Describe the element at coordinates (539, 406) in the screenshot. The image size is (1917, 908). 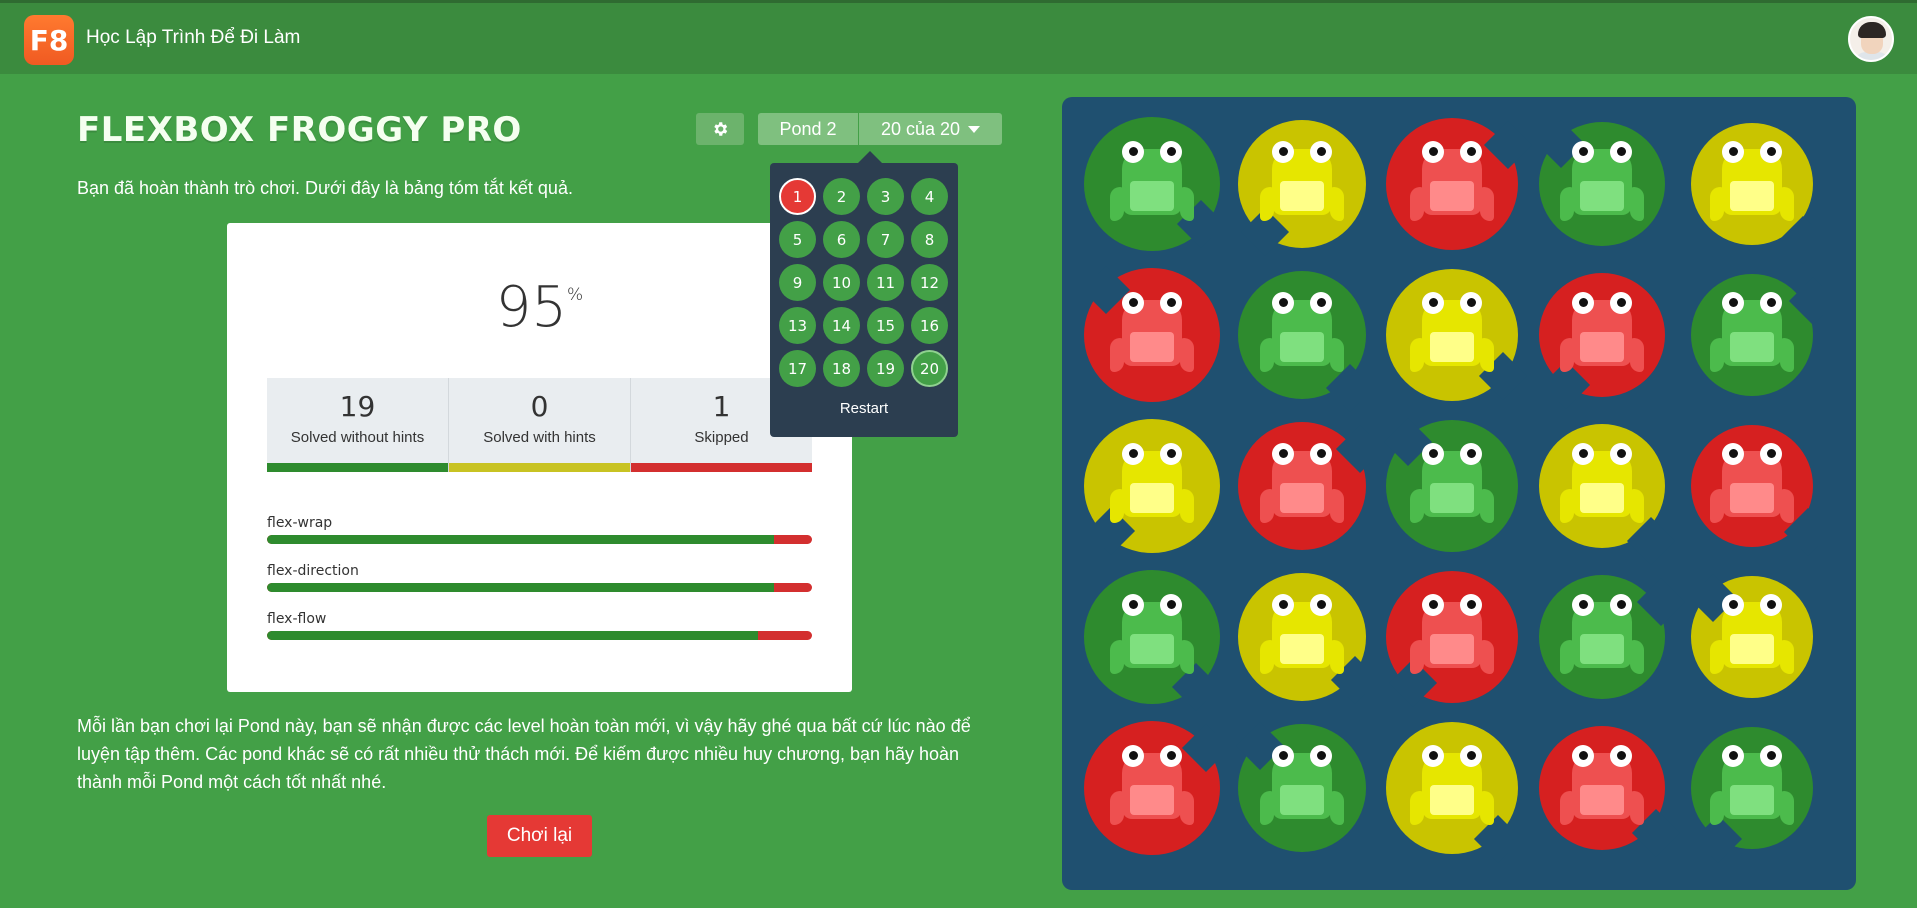
I see `stat-value: 0` at that location.